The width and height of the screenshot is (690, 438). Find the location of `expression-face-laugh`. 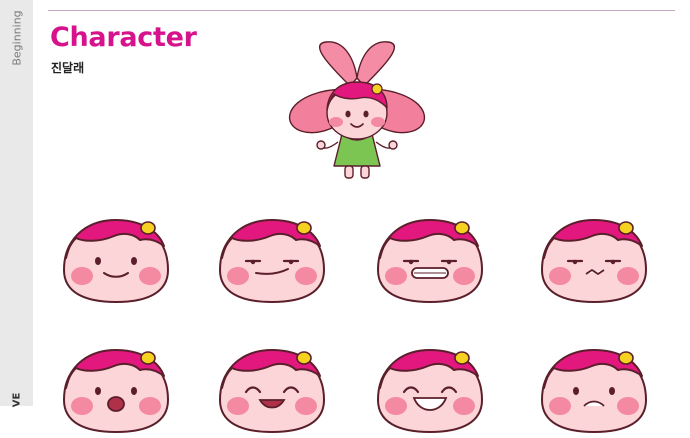

expression-face-laugh is located at coordinates (272, 388).